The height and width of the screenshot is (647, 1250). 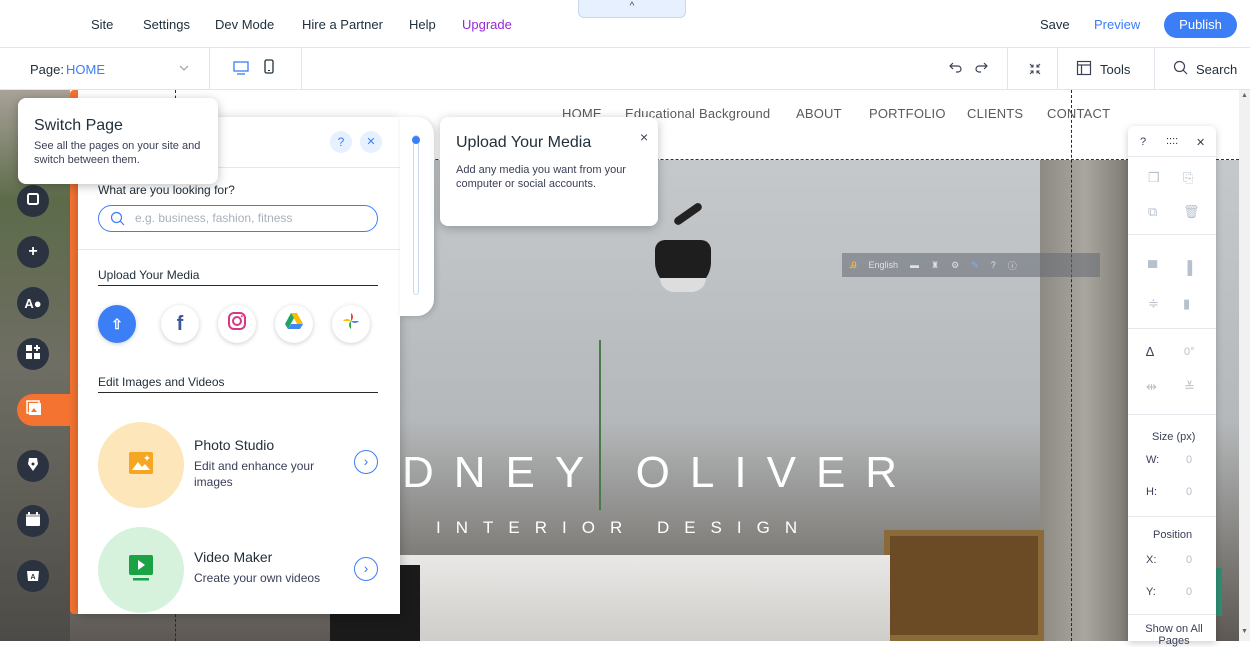 What do you see at coordinates (975, 265) in the screenshot?
I see `edit-icon: ✎` at bounding box center [975, 265].